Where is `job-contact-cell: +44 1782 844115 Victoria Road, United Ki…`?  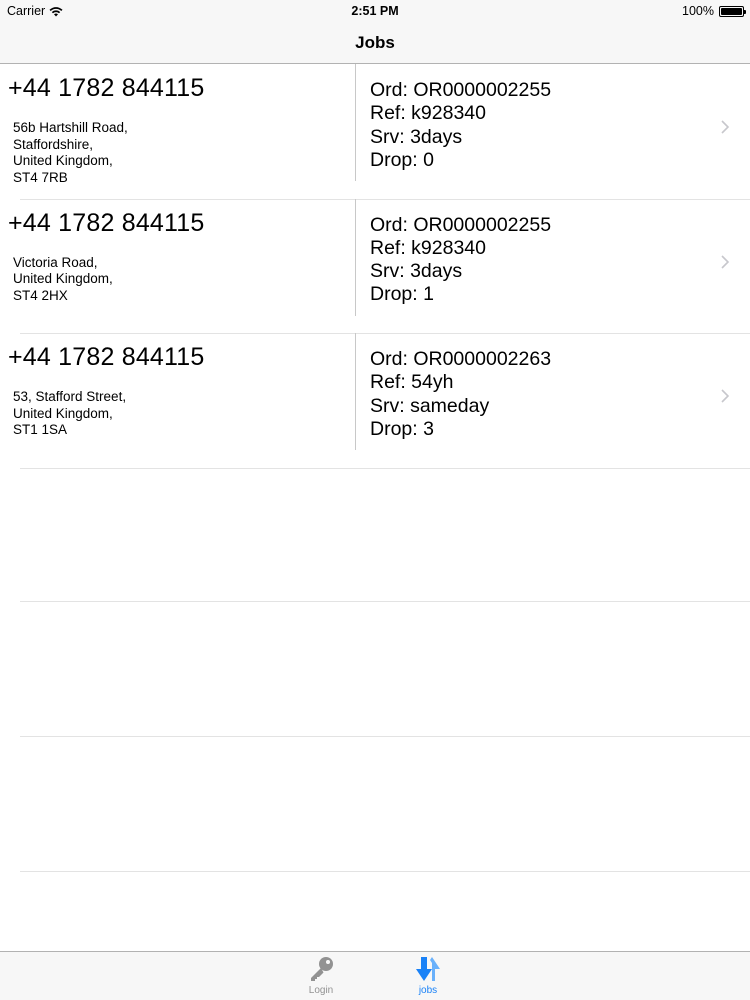 job-contact-cell: +44 1782 844115 Victoria Road, United Ki… is located at coordinates (178, 257).